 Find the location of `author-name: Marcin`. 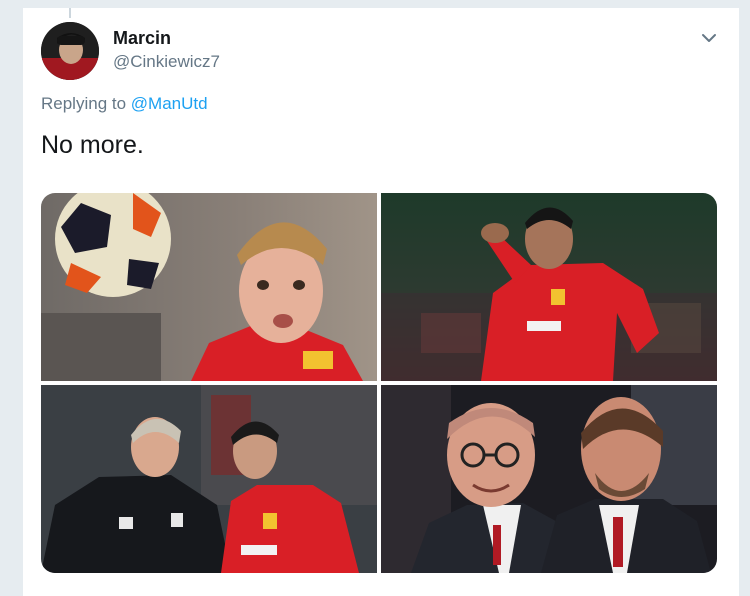

author-name: Marcin is located at coordinates (142, 38).